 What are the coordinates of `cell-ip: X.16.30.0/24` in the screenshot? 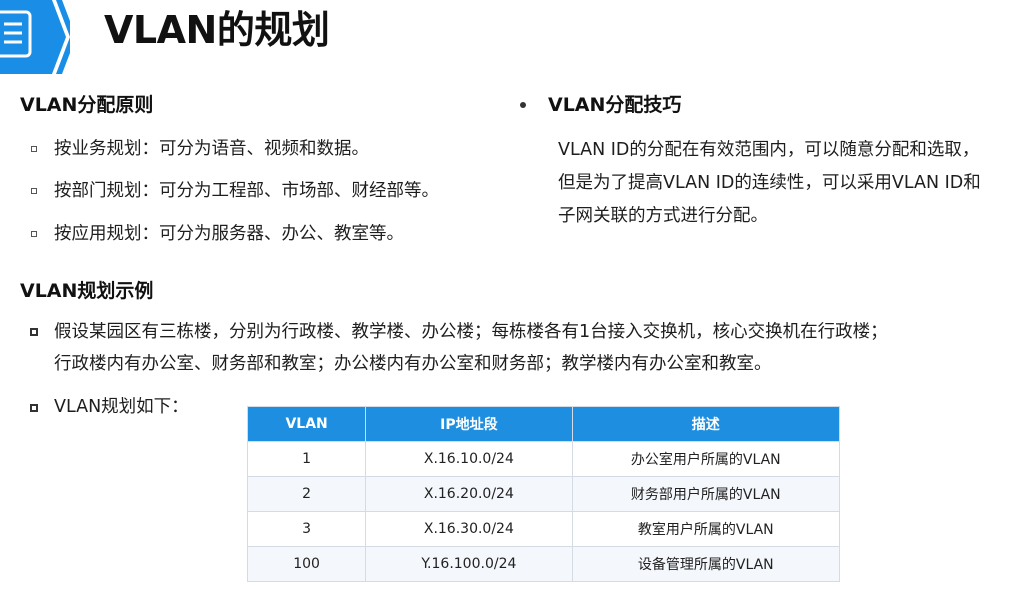 It's located at (469, 529).